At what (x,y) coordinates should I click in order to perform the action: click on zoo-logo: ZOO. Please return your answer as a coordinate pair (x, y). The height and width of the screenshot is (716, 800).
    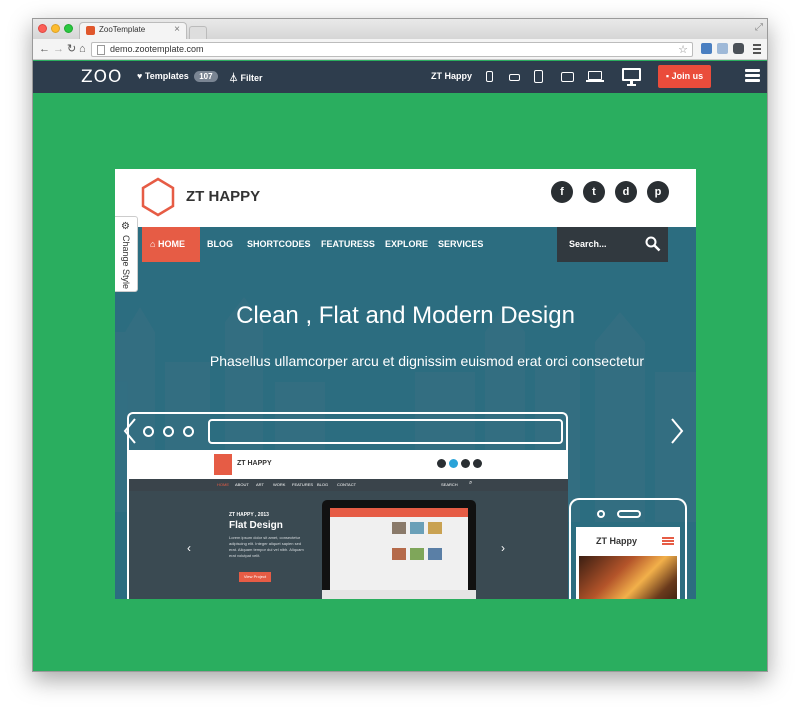
    Looking at the image, I should click on (101, 77).